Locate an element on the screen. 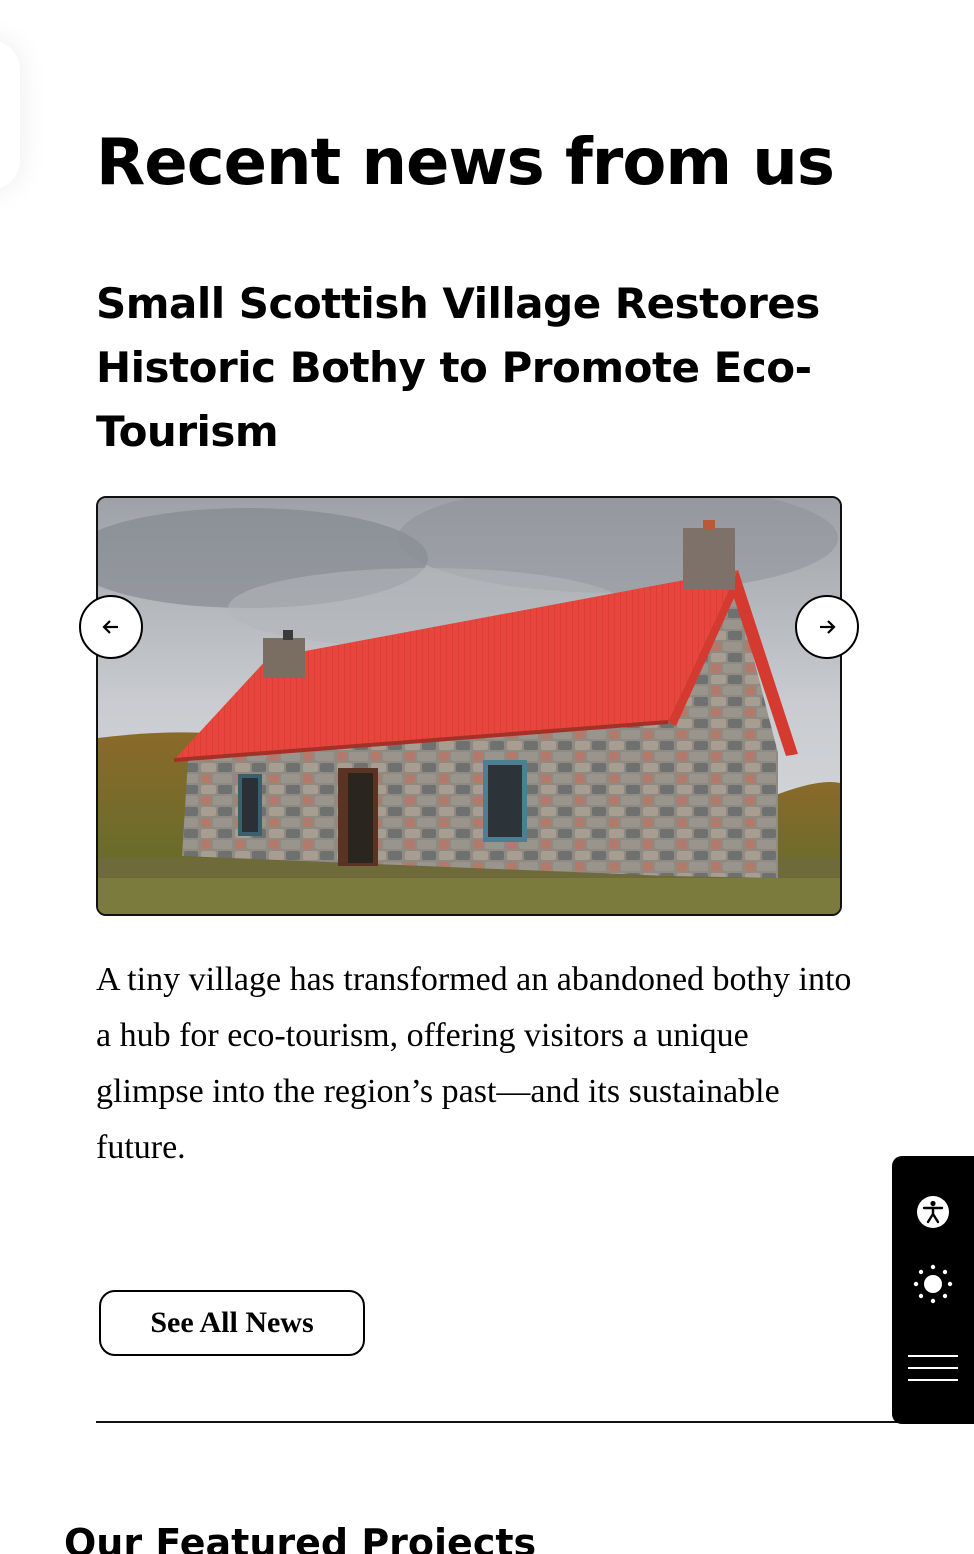 The height and width of the screenshot is (1554, 974). carousel-next-button is located at coordinates (827, 627).